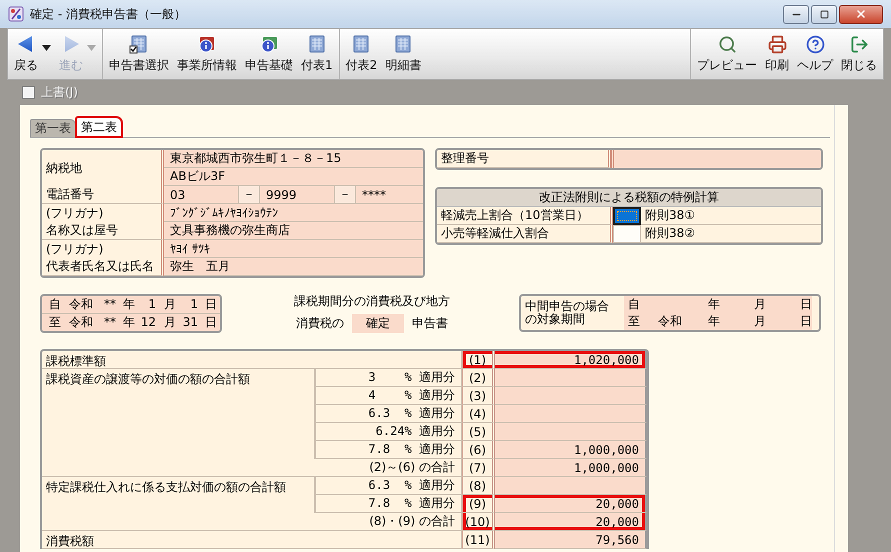 Image resolution: width=891 pixels, height=552 pixels. What do you see at coordinates (430, 323) in the screenshot?
I see `heading-text: 申告書` at bounding box center [430, 323].